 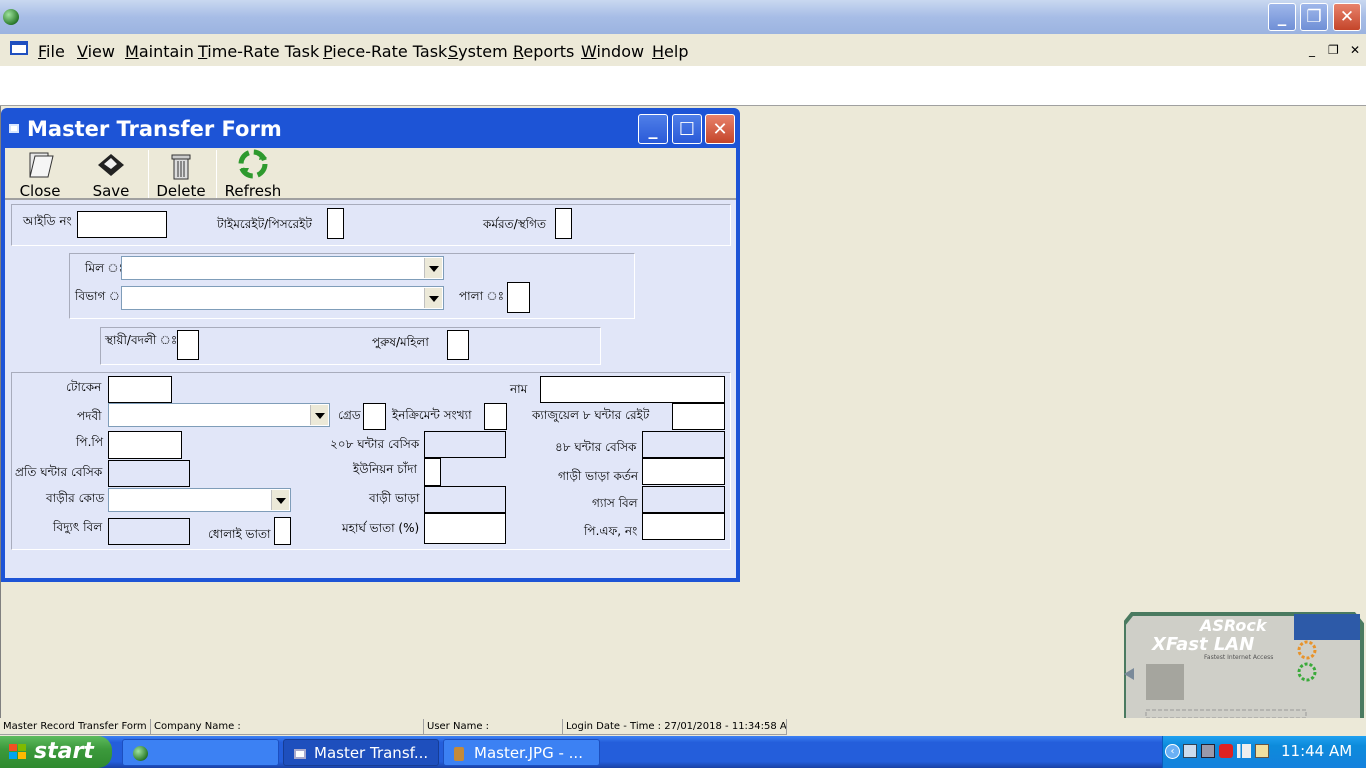 I want to click on save-button: Save, so click(x=111, y=174).